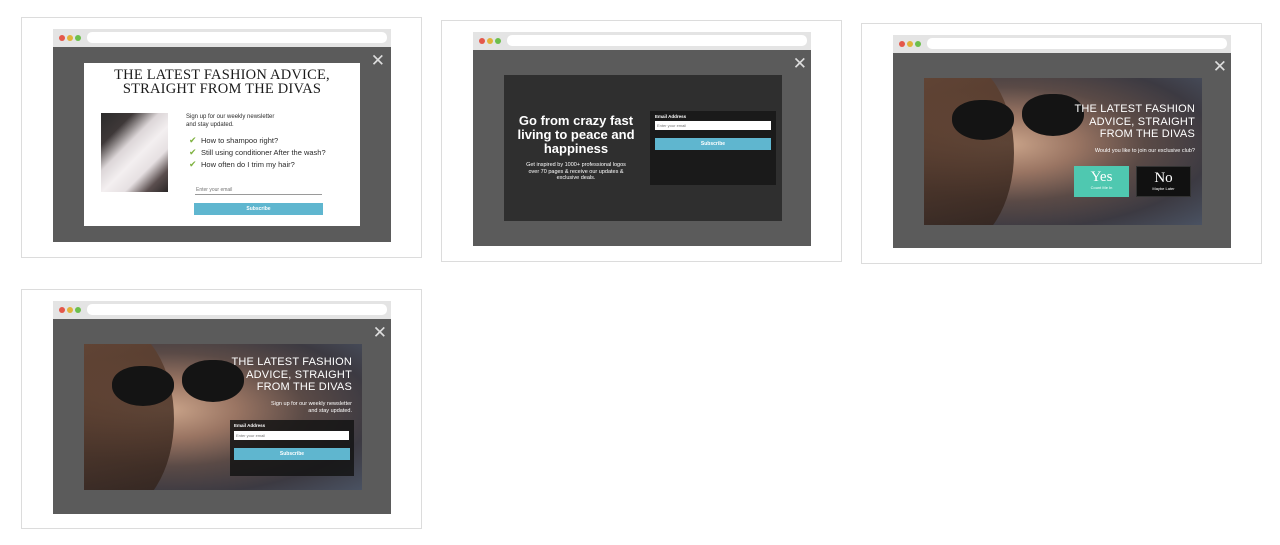 The height and width of the screenshot is (545, 1280). I want to click on list-item: ✔ Still using conditioner After the wash?, so click(257, 153).